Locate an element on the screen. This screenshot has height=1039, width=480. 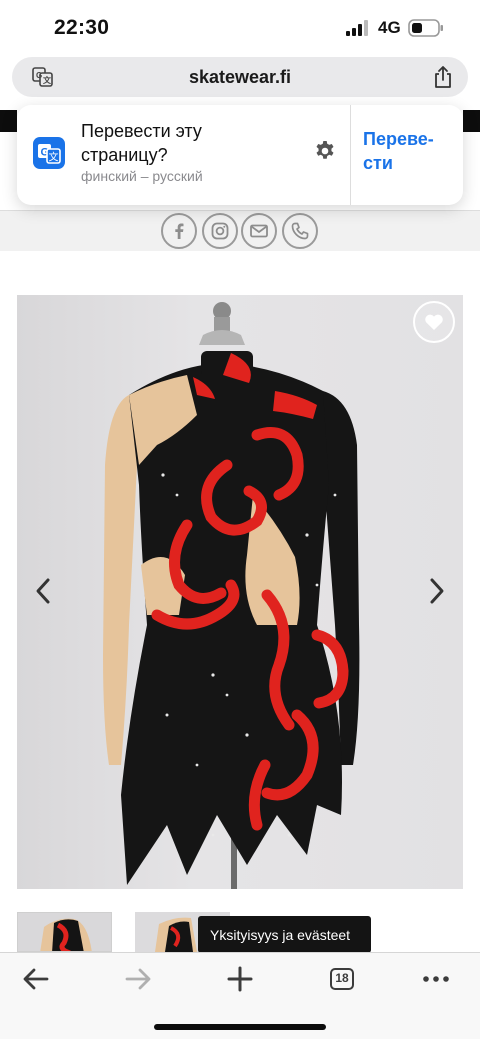
tabs-button: 18 is located at coordinates (342, 979).